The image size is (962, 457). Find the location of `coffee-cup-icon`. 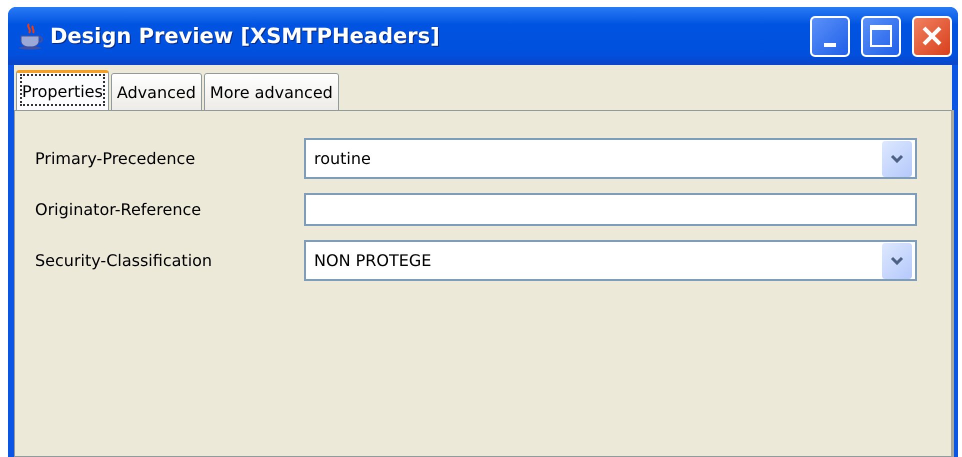

coffee-cup-icon is located at coordinates (31, 36).